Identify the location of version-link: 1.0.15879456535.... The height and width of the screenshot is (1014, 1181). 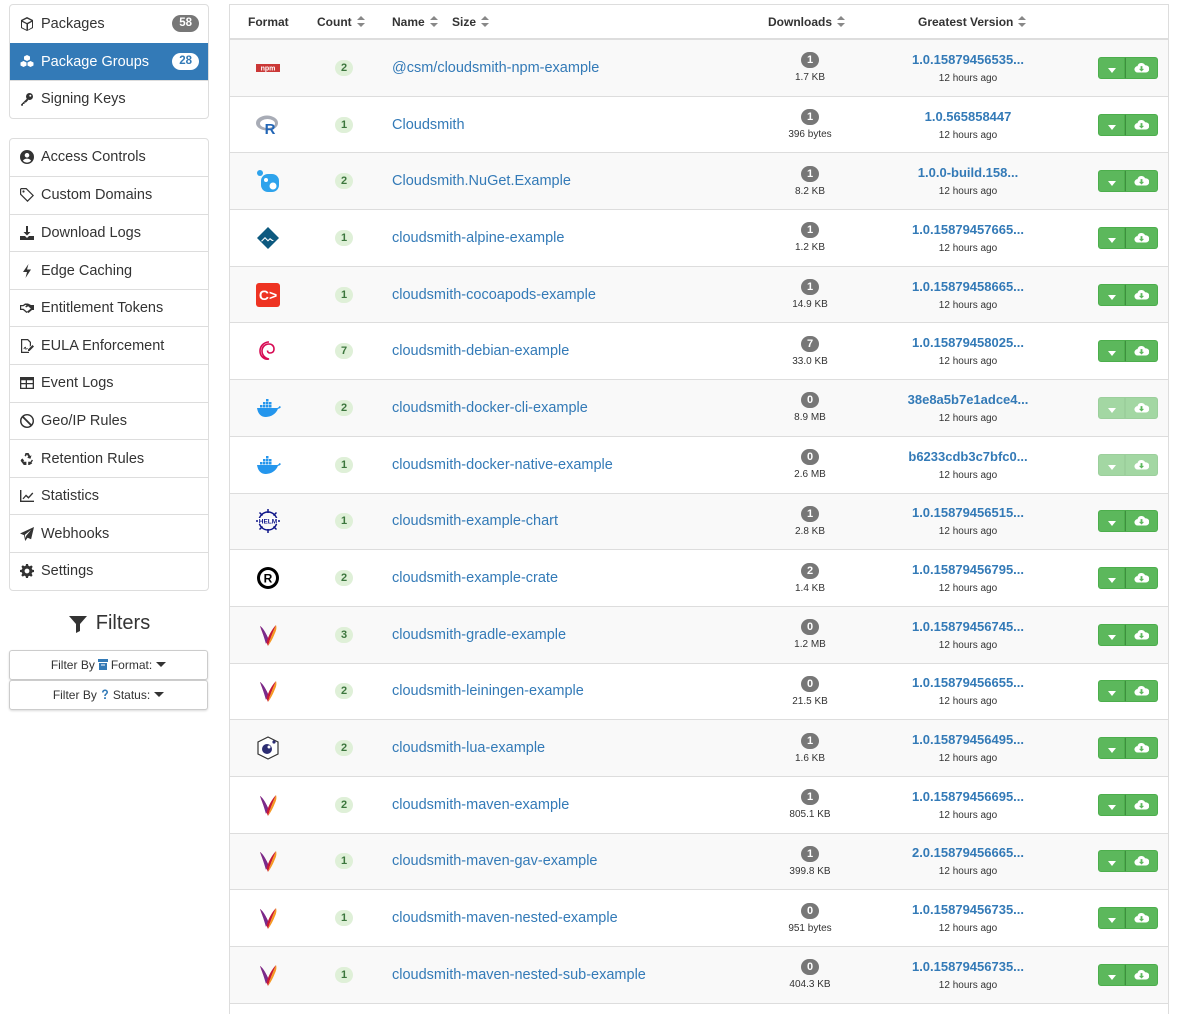
(968, 59).